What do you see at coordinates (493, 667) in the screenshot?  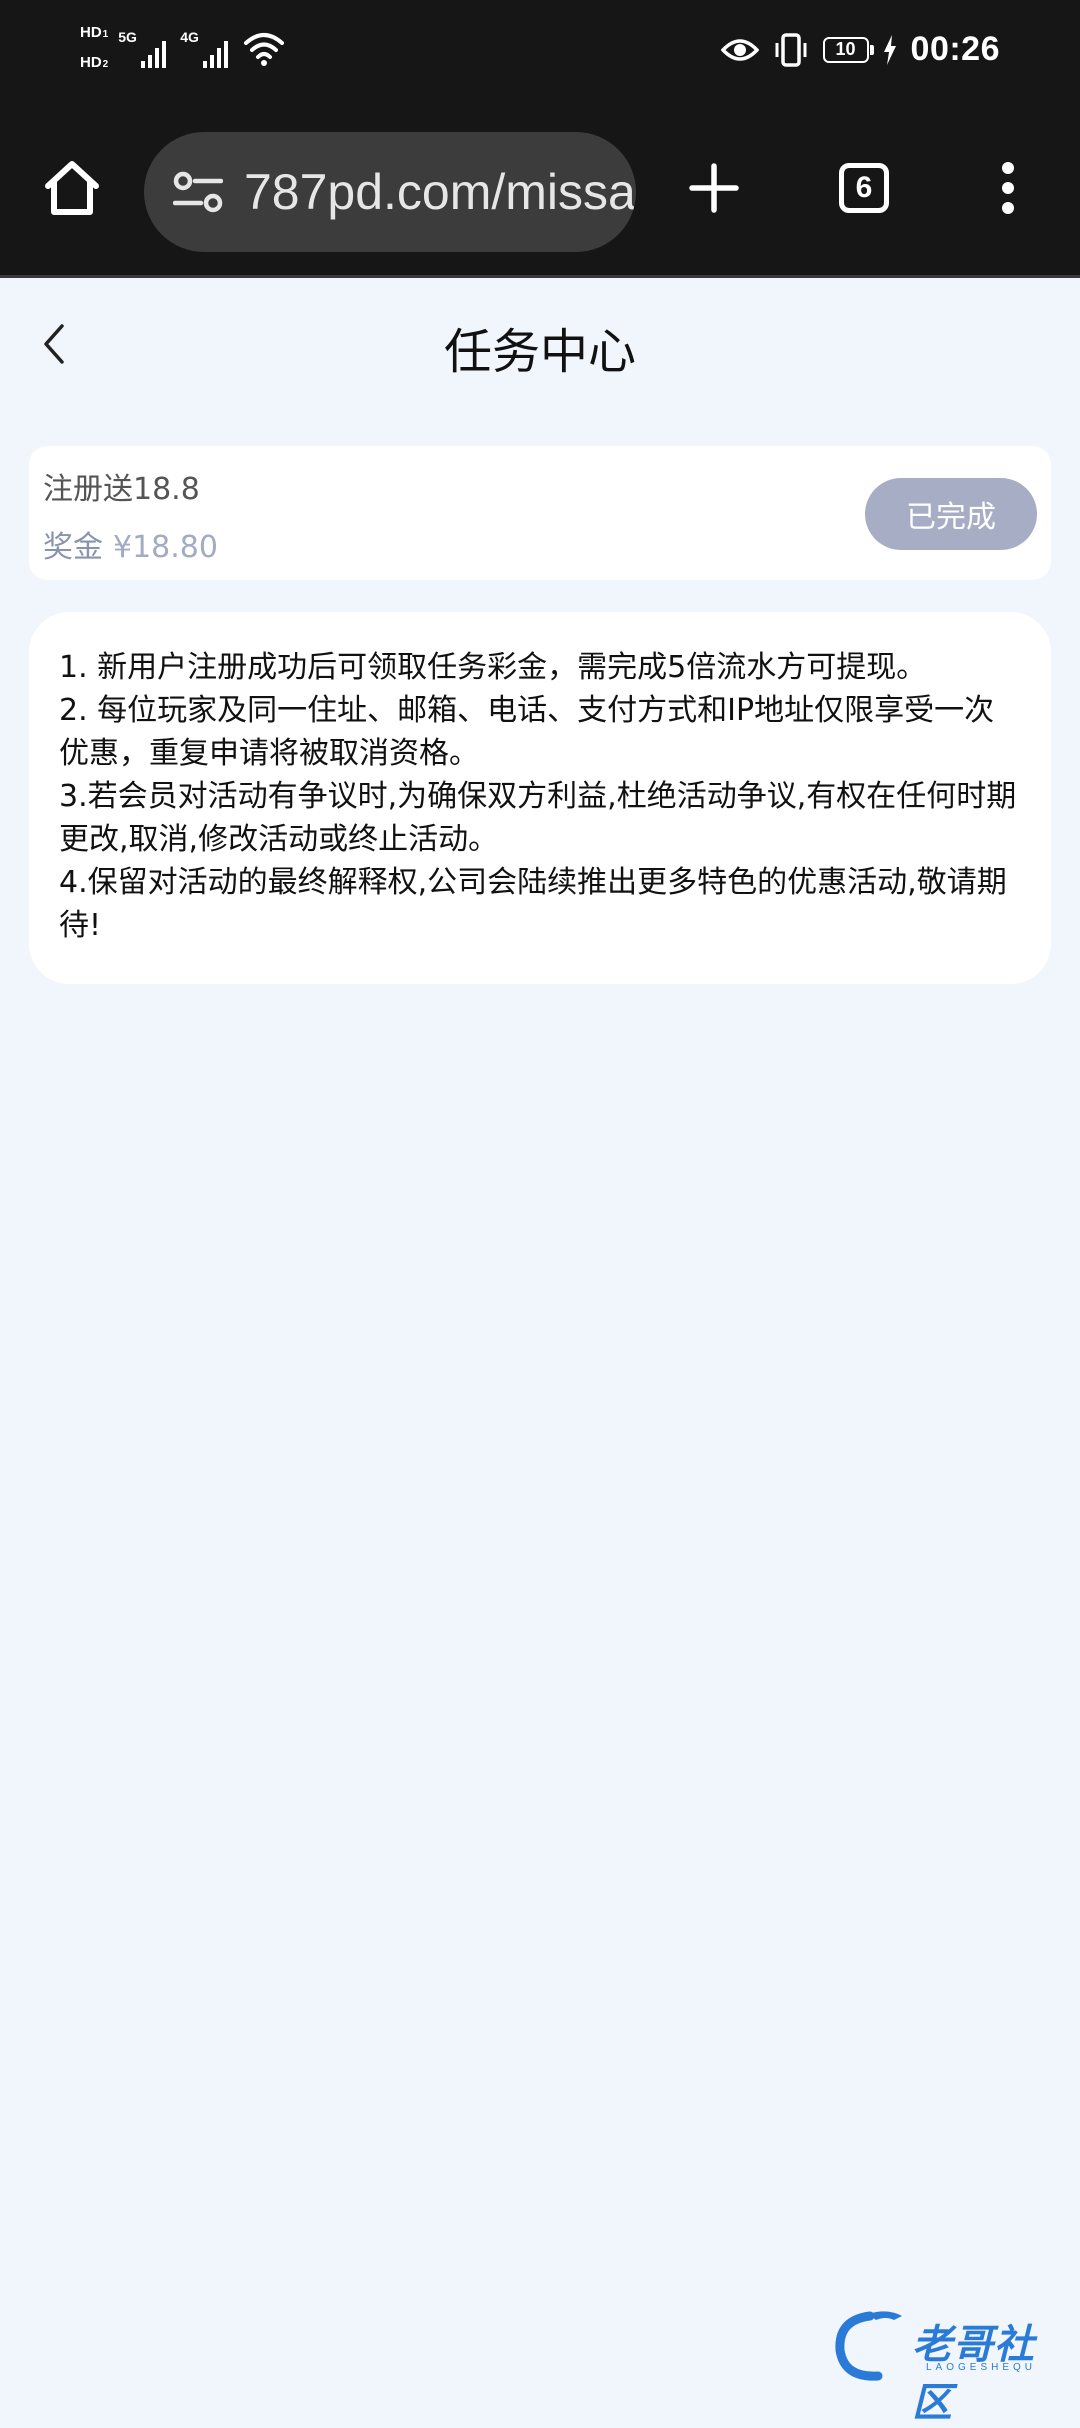 I see `rule-item: 1. 新用户注册成功后可领取任务彩金，需完成5倍流水方可提现。` at bounding box center [493, 667].